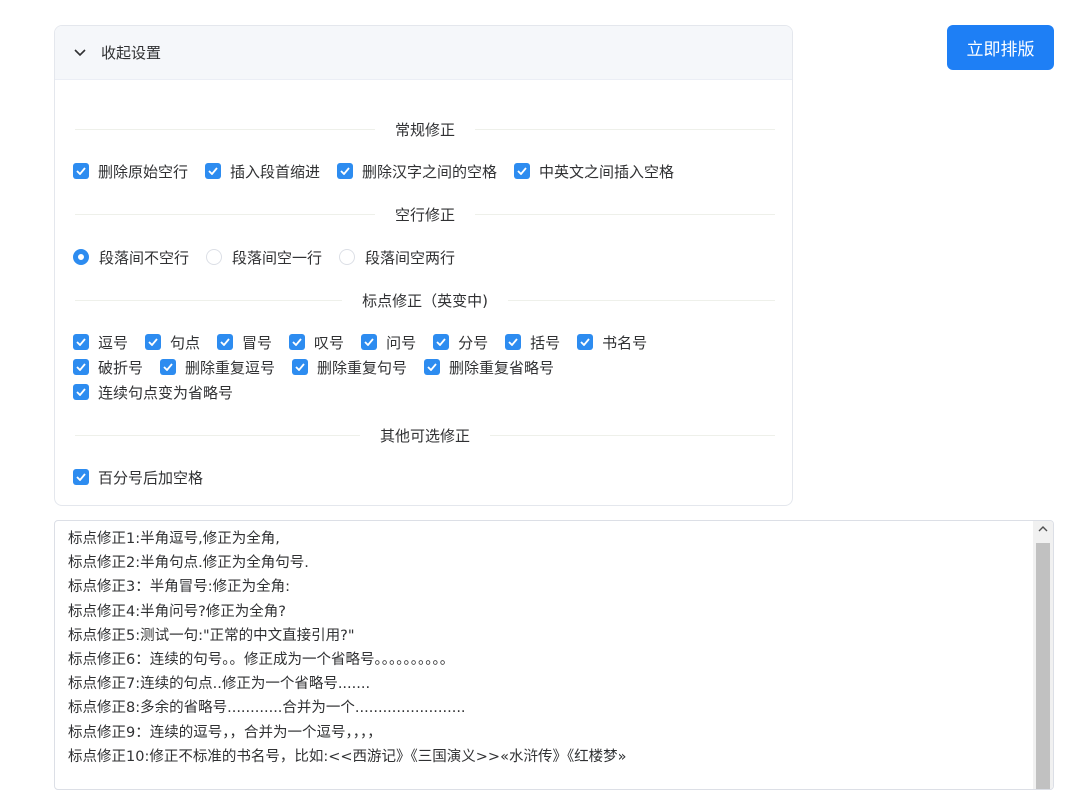 This screenshot has width=1080, height=790. Describe the element at coordinates (81, 257) in the screenshot. I see `radio-selected-icon` at that location.